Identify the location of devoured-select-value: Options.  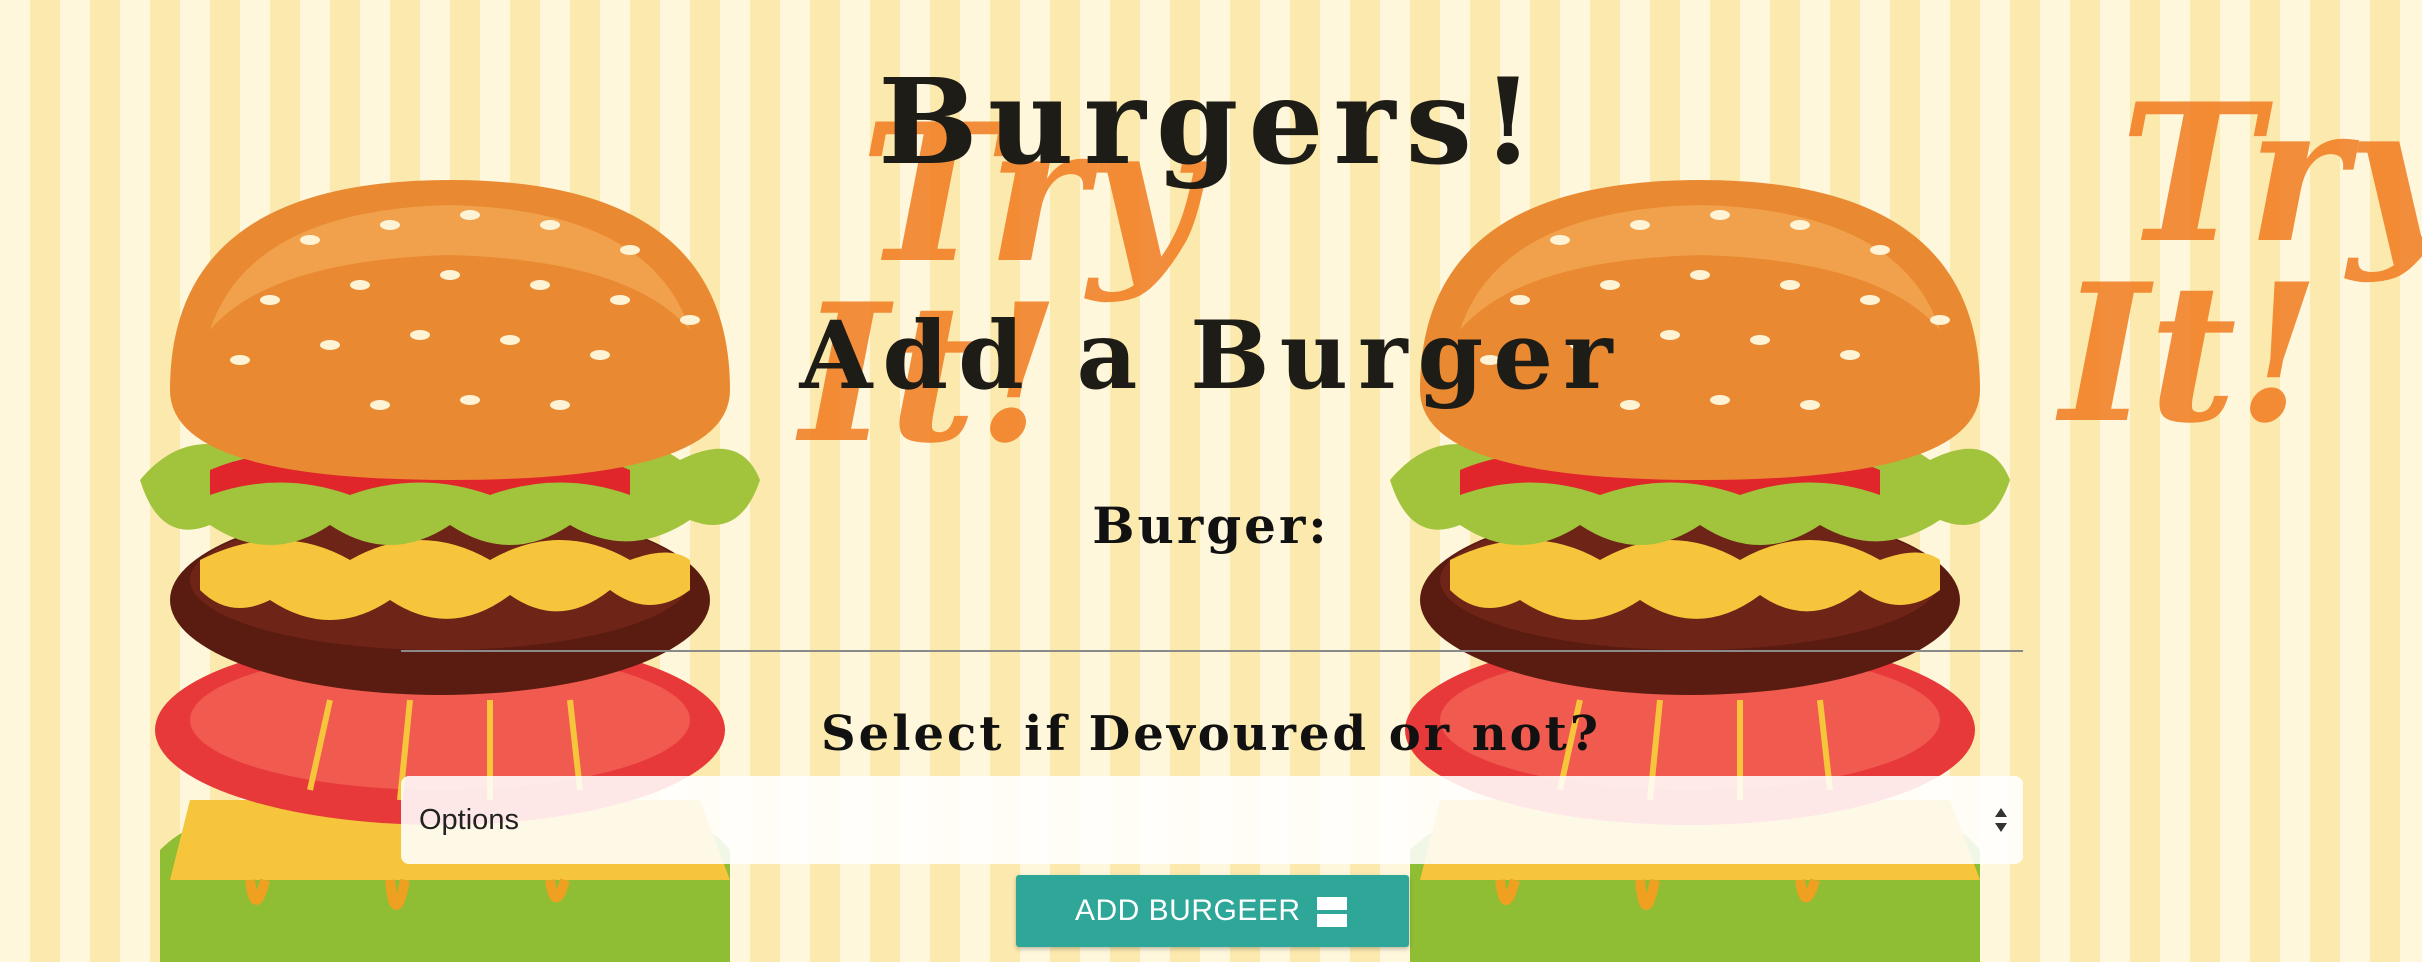
(469, 820).